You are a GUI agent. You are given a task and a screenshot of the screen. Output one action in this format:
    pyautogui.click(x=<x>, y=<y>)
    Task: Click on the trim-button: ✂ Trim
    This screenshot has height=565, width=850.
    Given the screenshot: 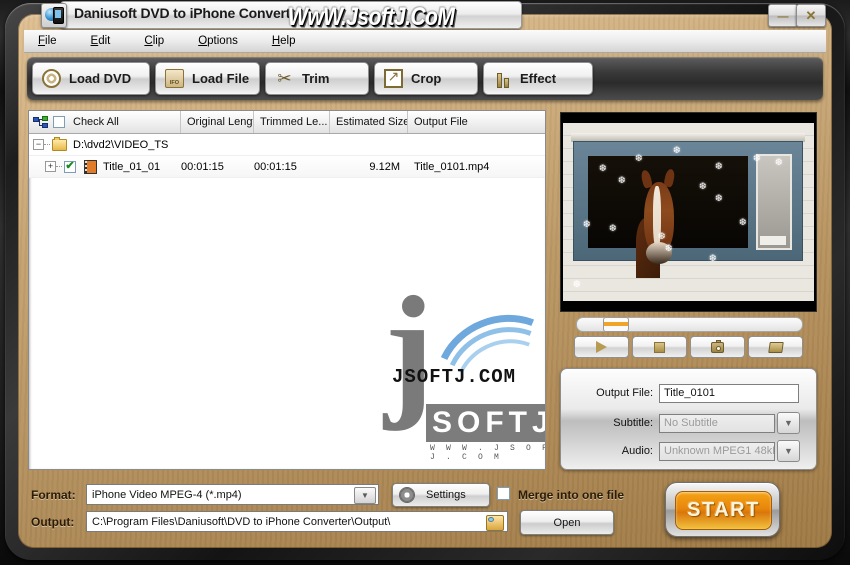 What is the action you would take?
    pyautogui.click(x=317, y=78)
    